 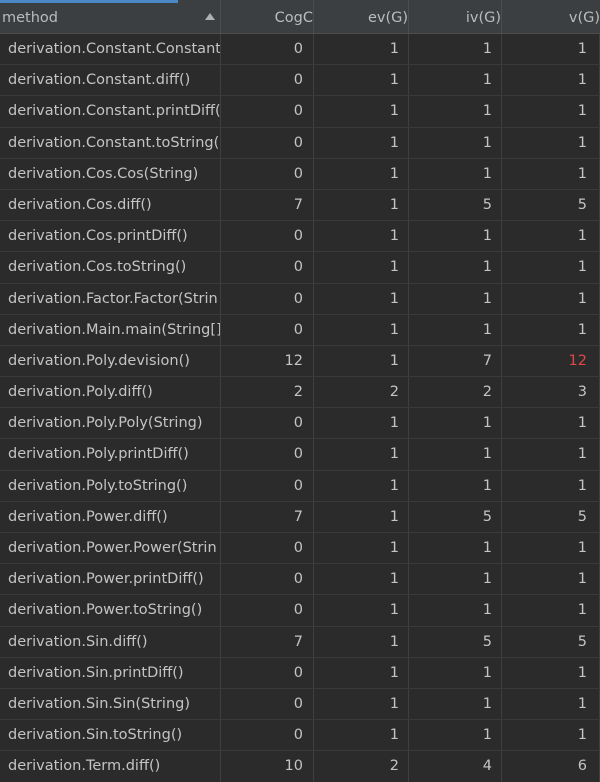 What do you see at coordinates (267, 16) in the screenshot?
I see `column-header-cogc: CogC` at bounding box center [267, 16].